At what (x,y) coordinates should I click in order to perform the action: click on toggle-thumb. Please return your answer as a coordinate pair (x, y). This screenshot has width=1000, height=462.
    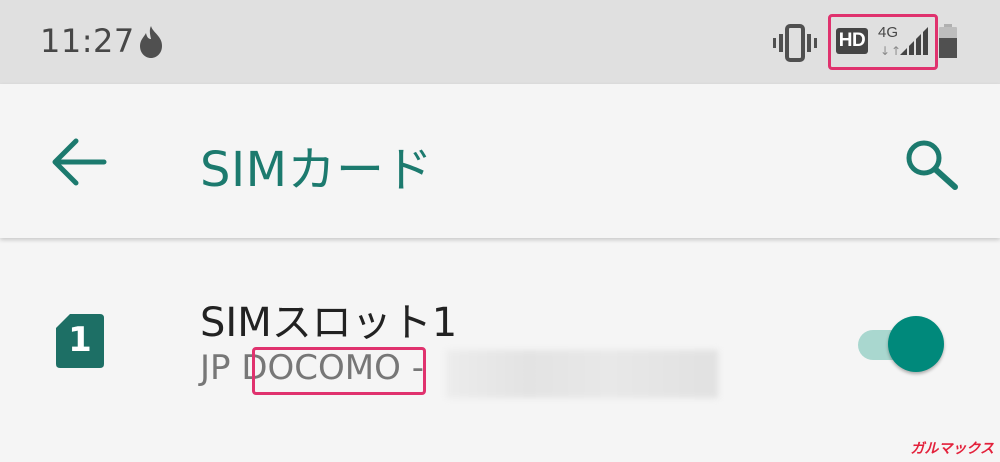
    Looking at the image, I should click on (916, 344).